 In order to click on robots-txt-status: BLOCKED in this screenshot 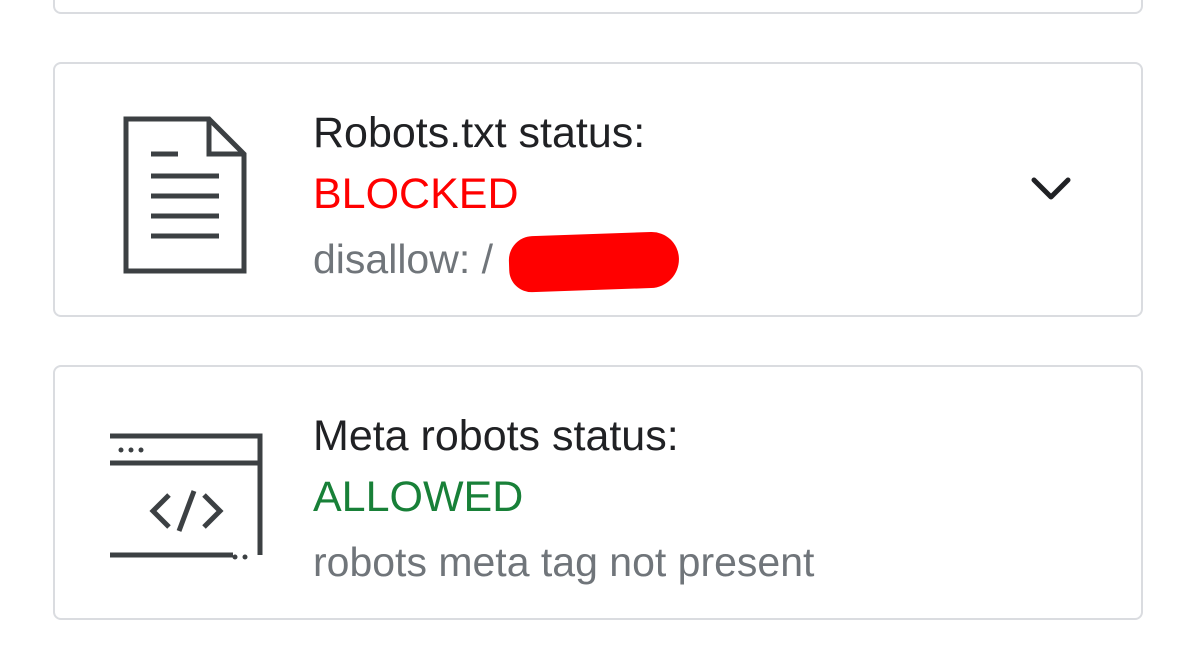, I will do `click(416, 194)`.